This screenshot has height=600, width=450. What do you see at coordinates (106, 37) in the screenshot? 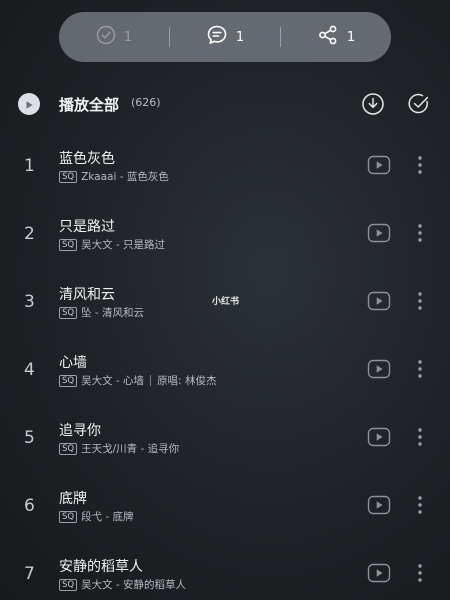
I see `check-circle-icon` at bounding box center [106, 37].